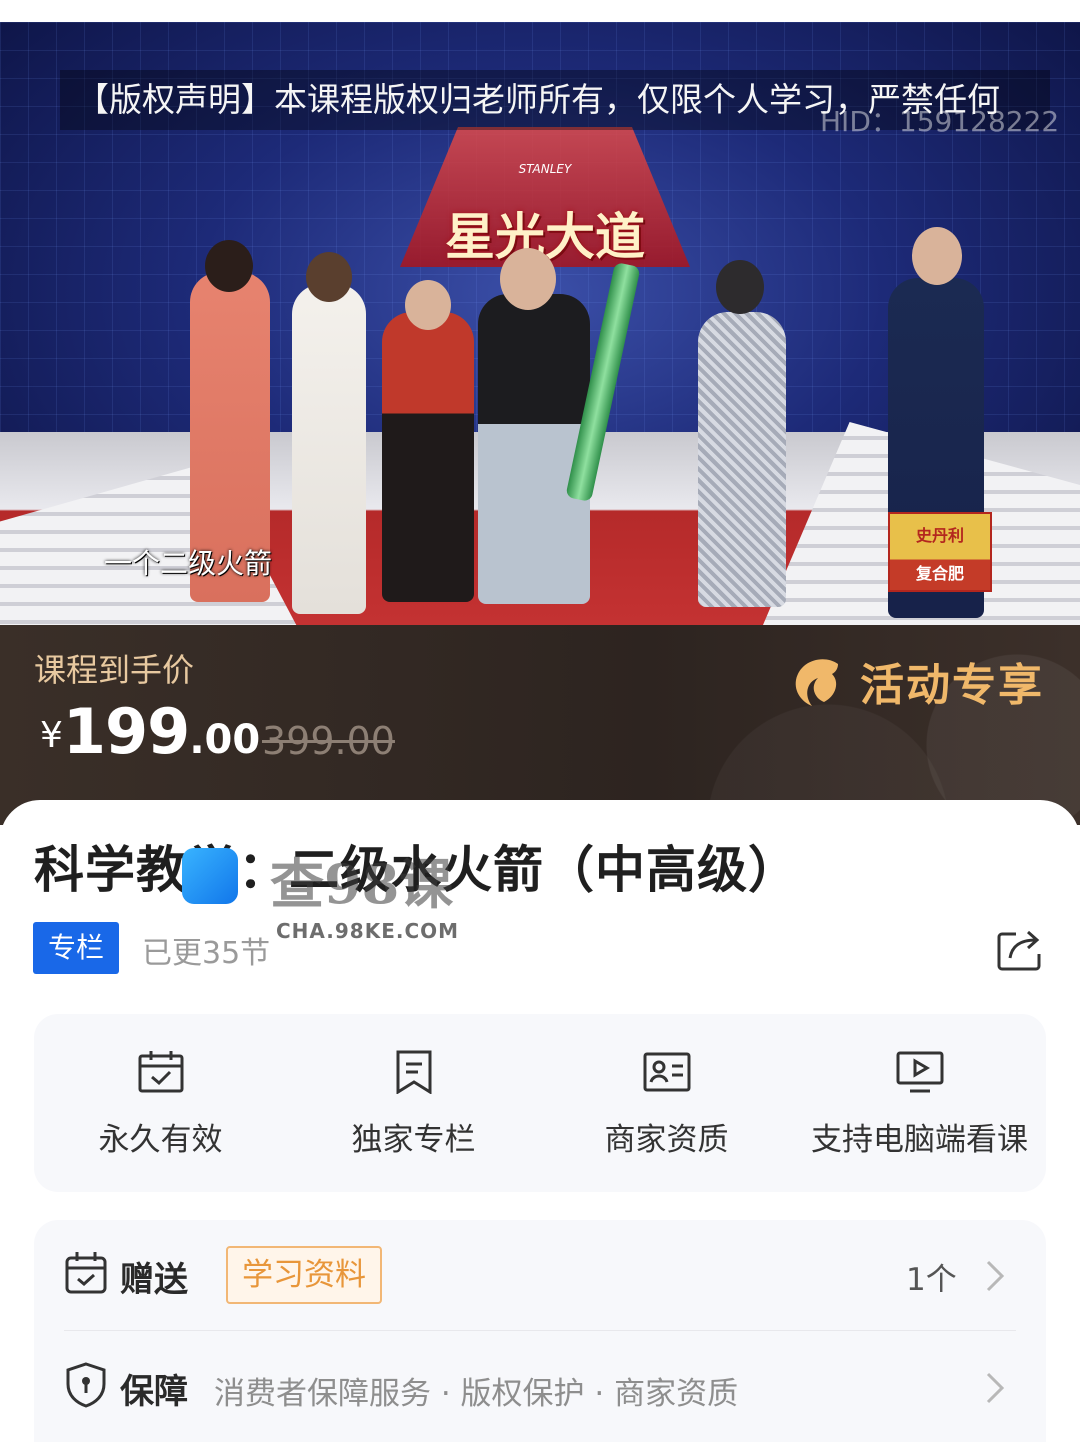 The height and width of the screenshot is (1442, 1080). What do you see at coordinates (86, 1385) in the screenshot?
I see `shield-icon` at bounding box center [86, 1385].